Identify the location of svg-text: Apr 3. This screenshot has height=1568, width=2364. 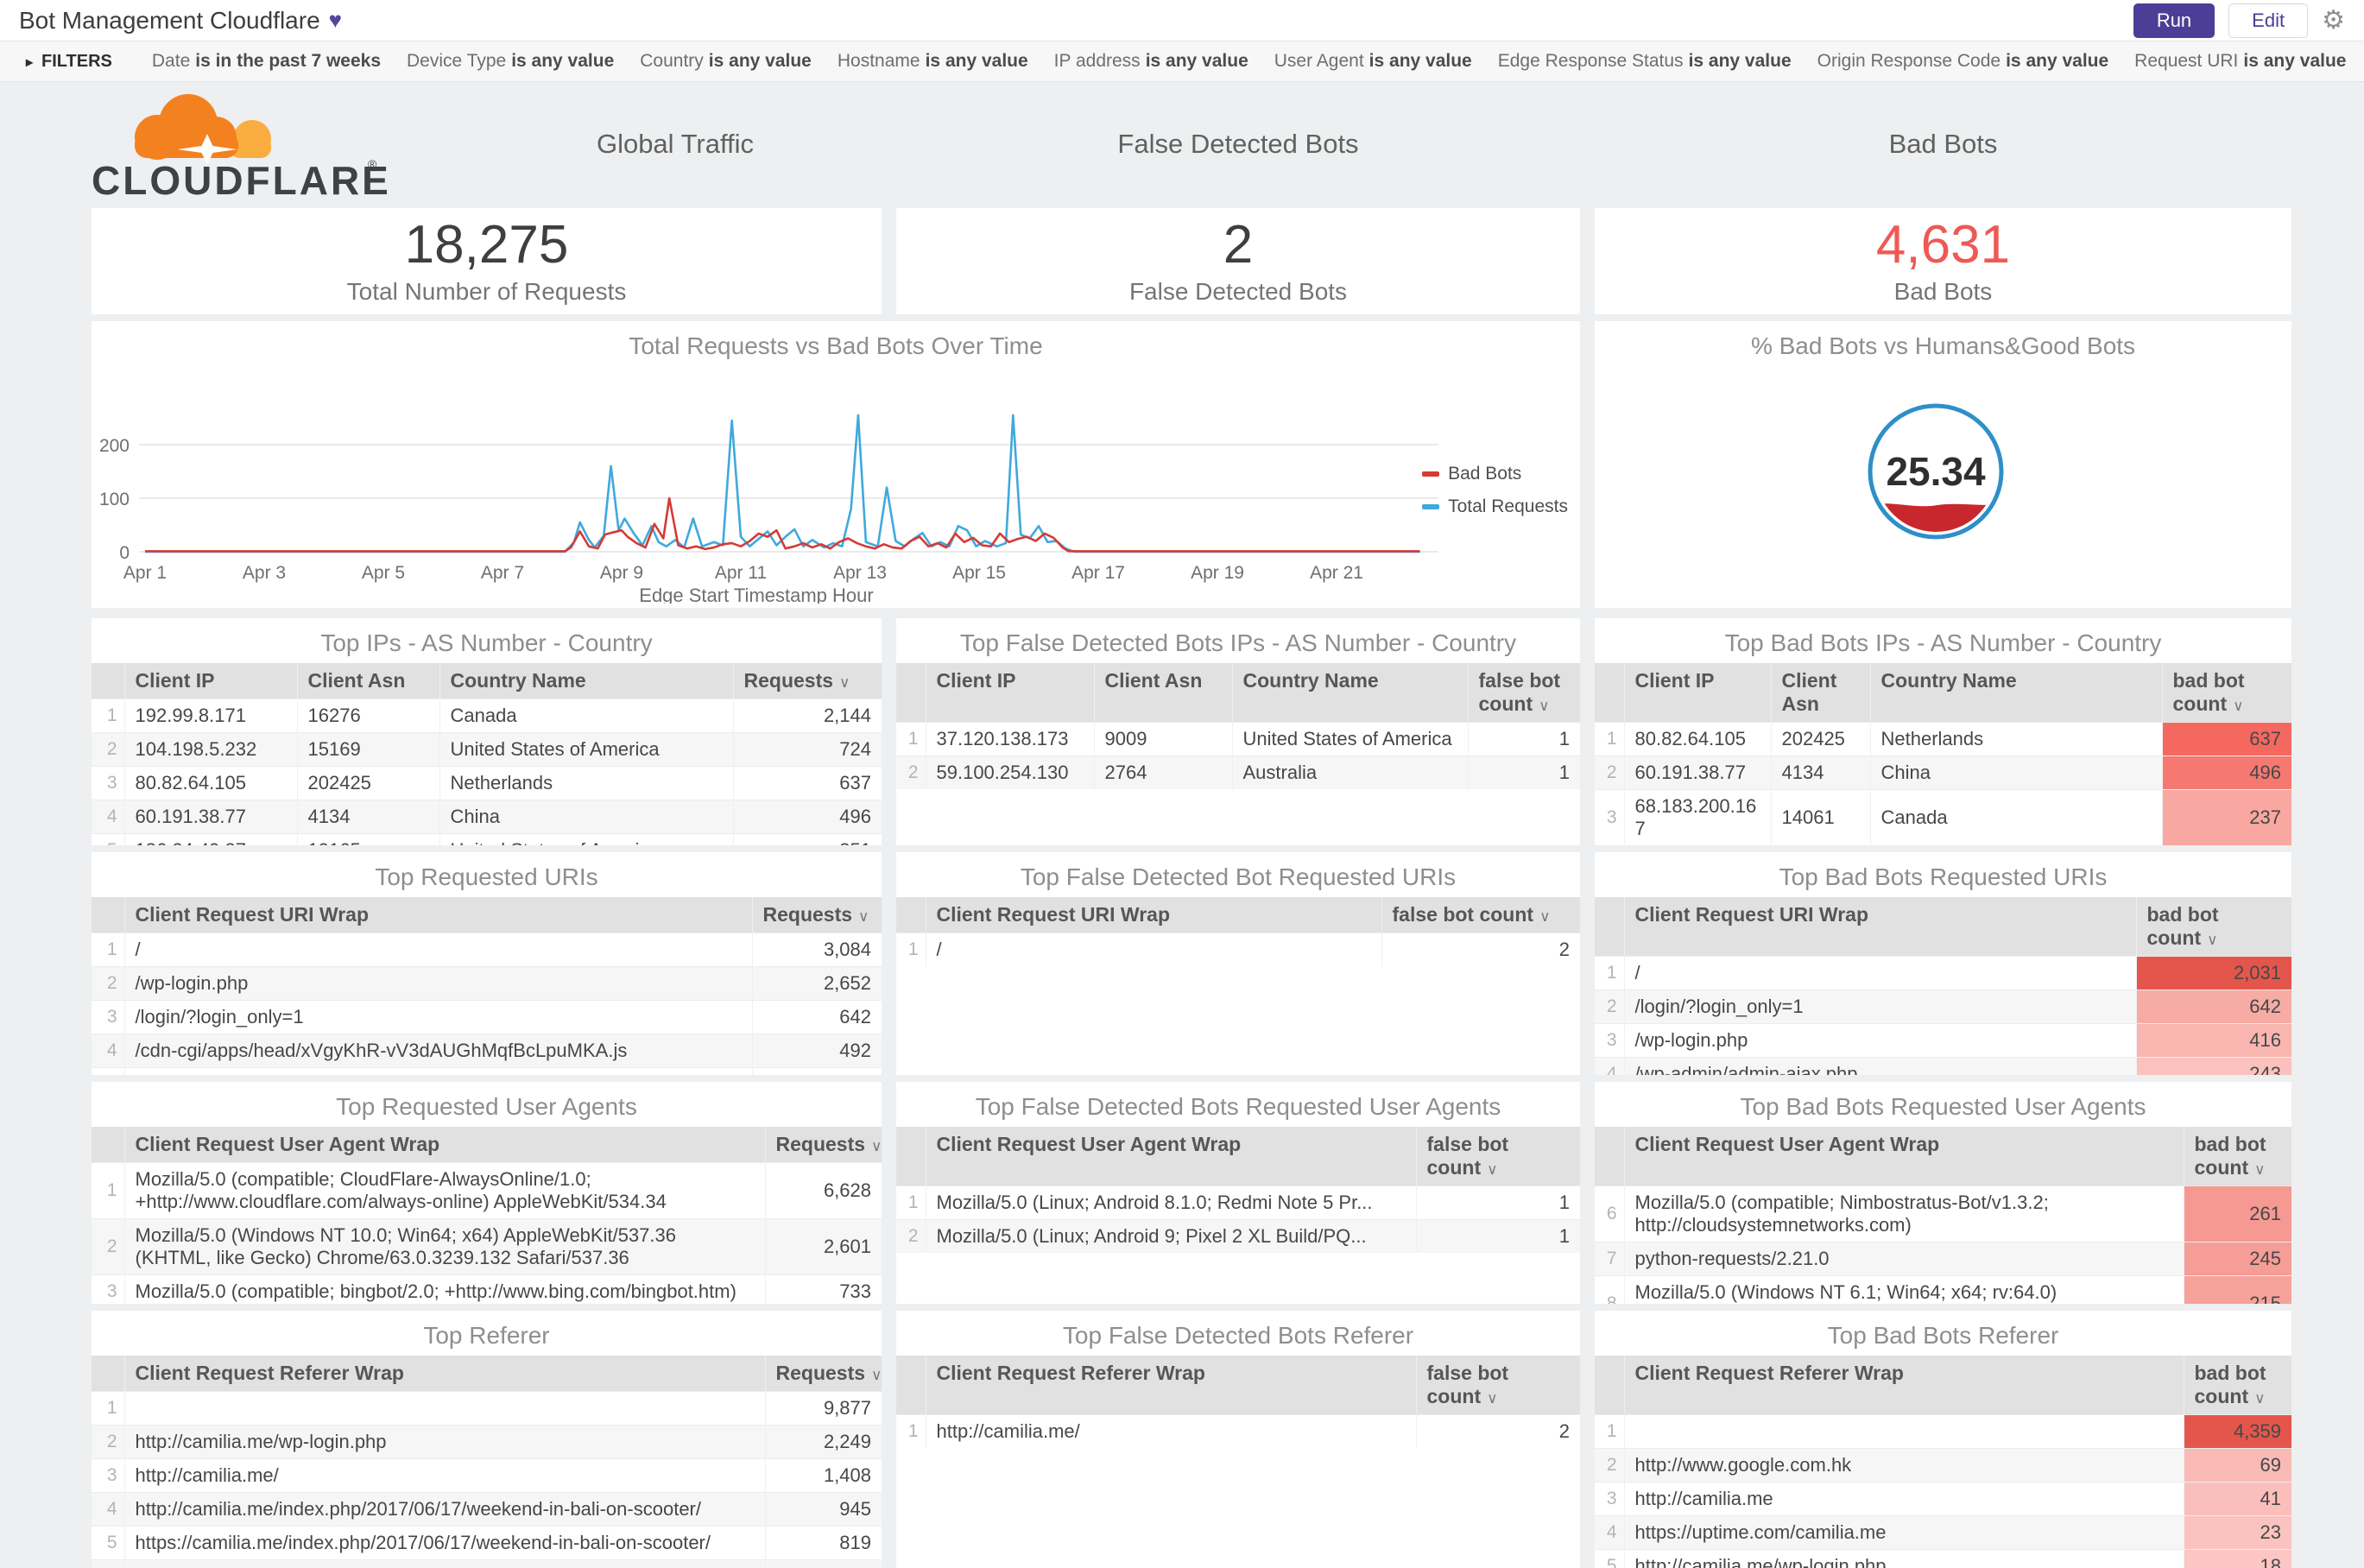
(264, 573).